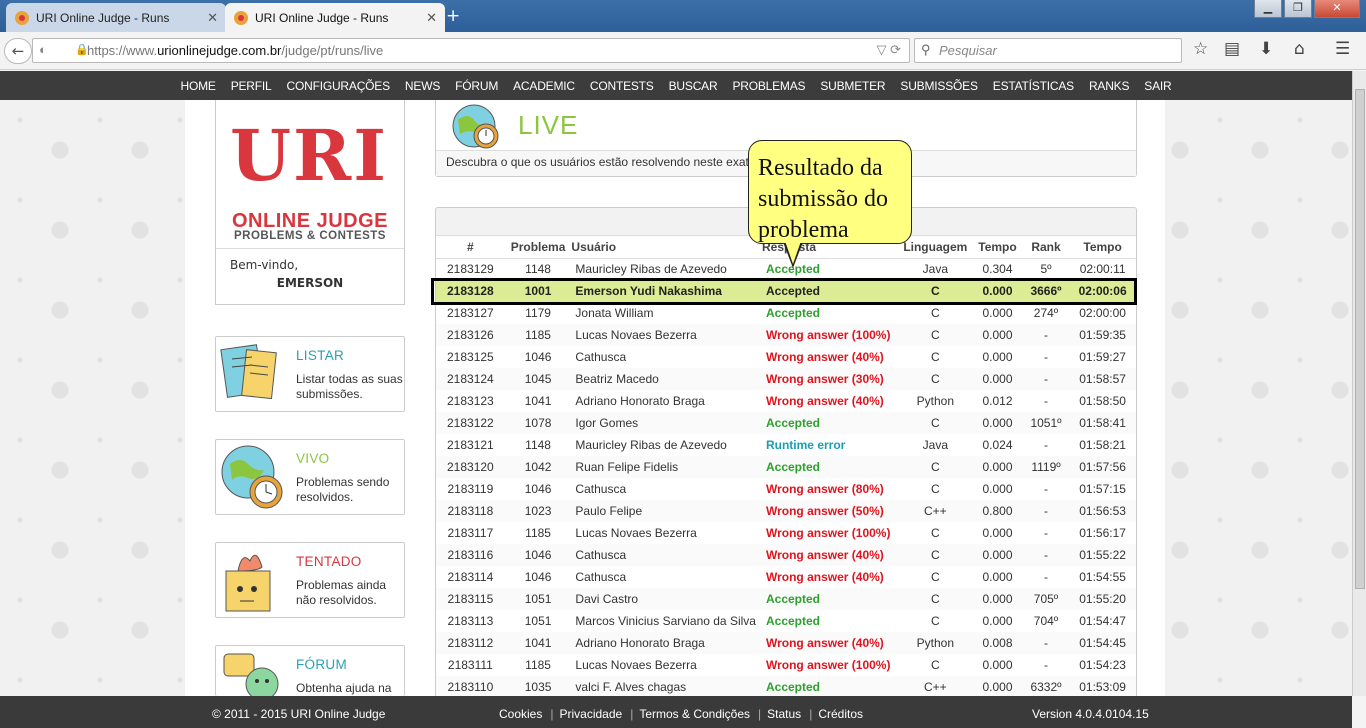 Image resolution: width=1366 pixels, height=728 pixels. What do you see at coordinates (470, 643) in the screenshot?
I see `cell-id: 2183112` at bounding box center [470, 643].